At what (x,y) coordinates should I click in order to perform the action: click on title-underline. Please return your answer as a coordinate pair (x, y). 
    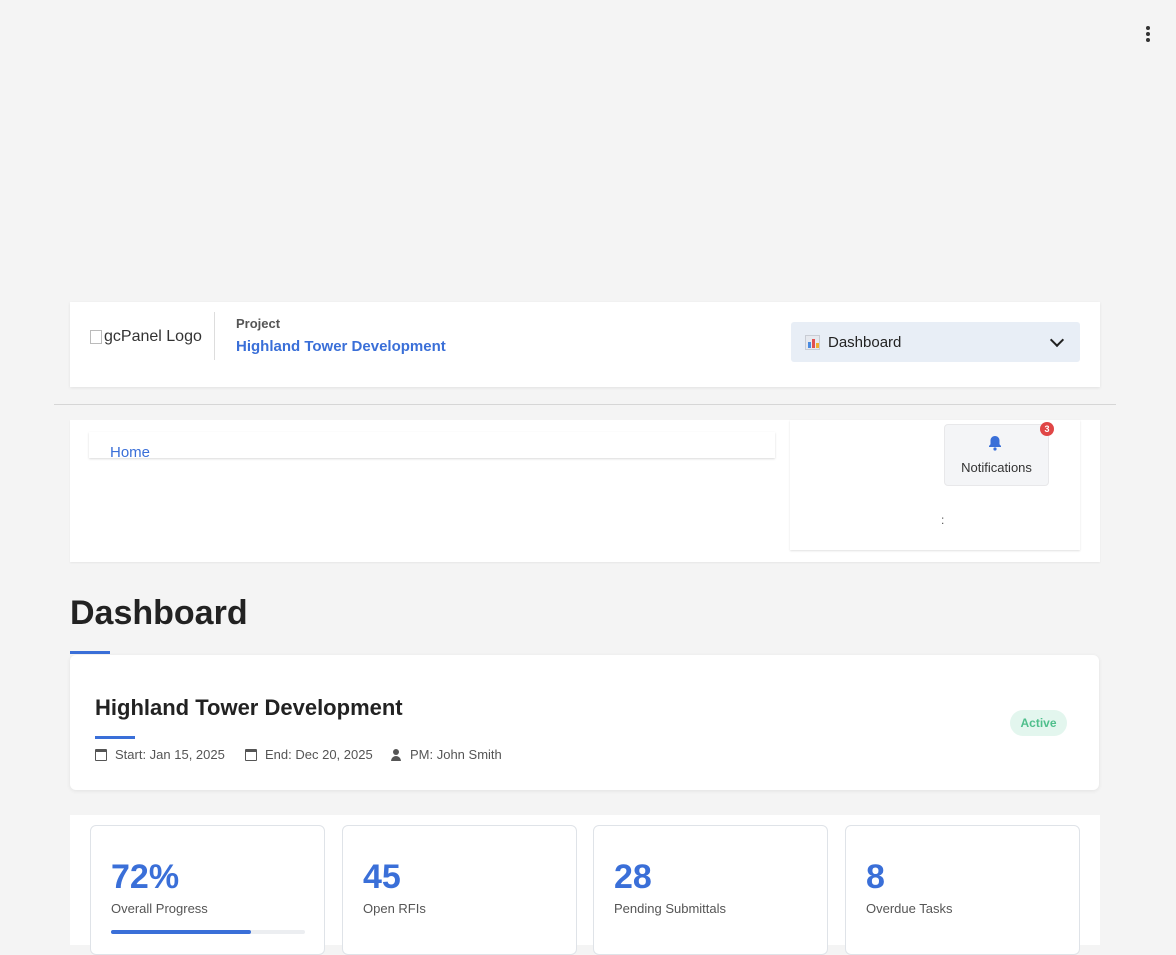
    Looking at the image, I should click on (90, 652).